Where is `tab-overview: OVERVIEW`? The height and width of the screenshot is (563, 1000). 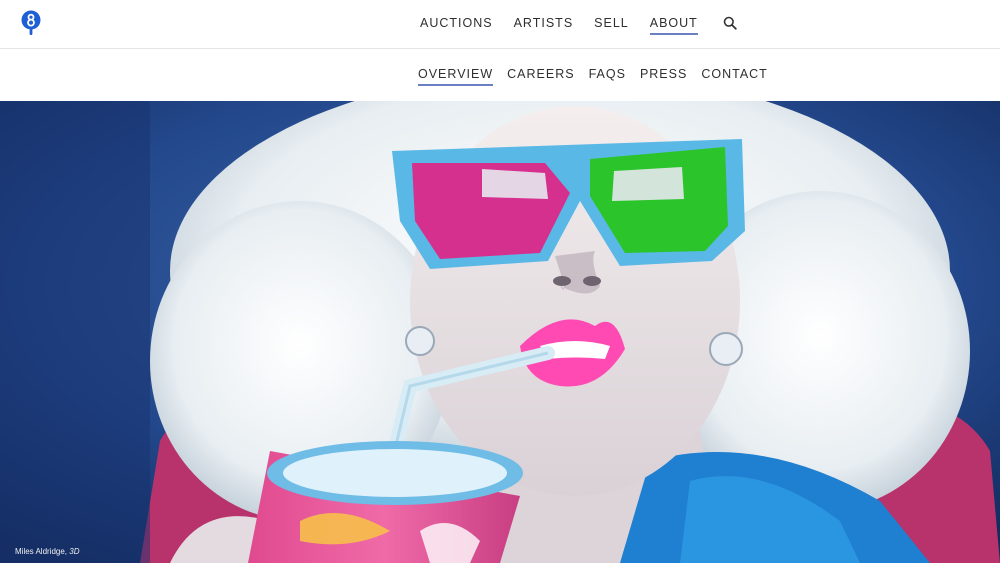 tab-overview: OVERVIEW is located at coordinates (456, 75).